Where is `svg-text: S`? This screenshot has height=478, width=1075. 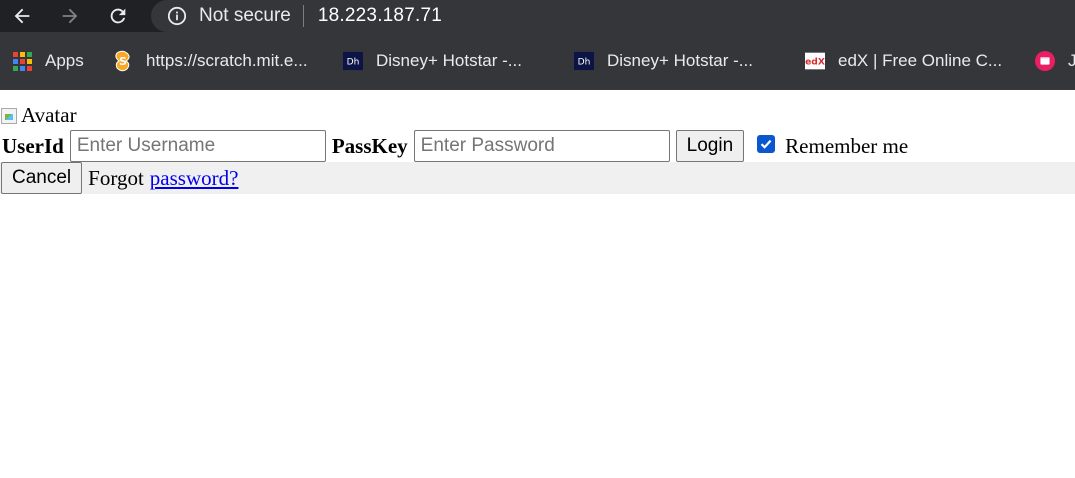 svg-text: S is located at coordinates (123, 61).